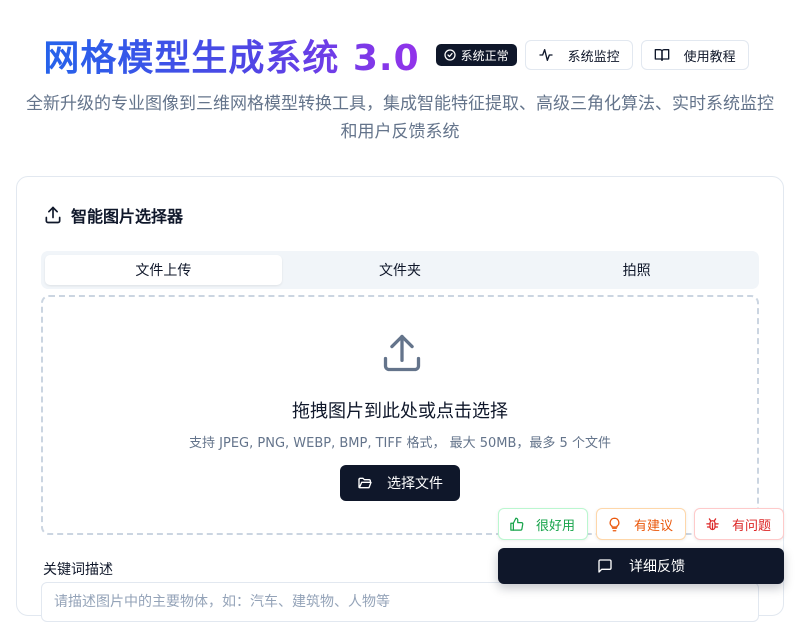 Image resolution: width=800 pixels, height=622 pixels. What do you see at coordinates (163, 270) in the screenshot?
I see `tab-file-upload: 文件上传` at bounding box center [163, 270].